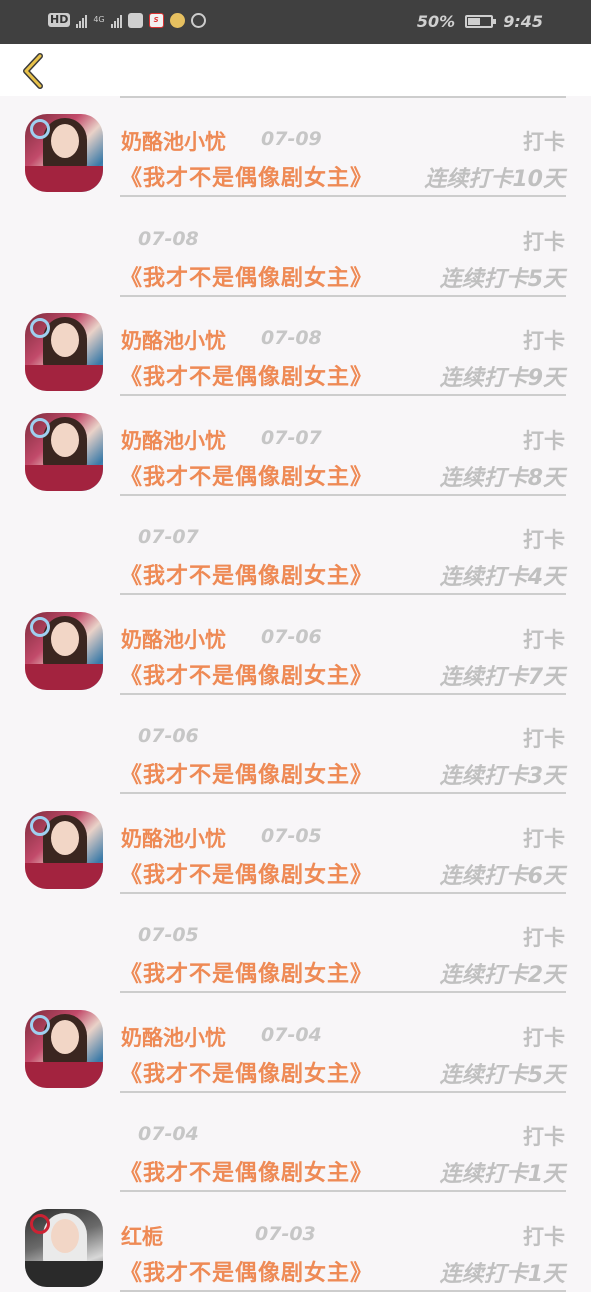 This screenshot has height=1292, width=591. Describe the element at coordinates (285, 1233) in the screenshot. I see `date-label: 07-03` at that location.